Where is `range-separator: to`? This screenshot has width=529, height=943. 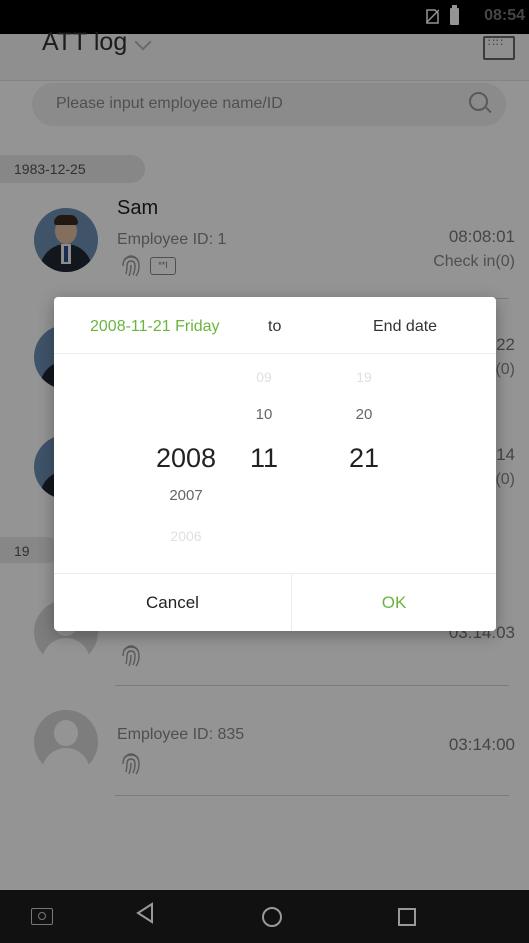
range-separator: to is located at coordinates (275, 326).